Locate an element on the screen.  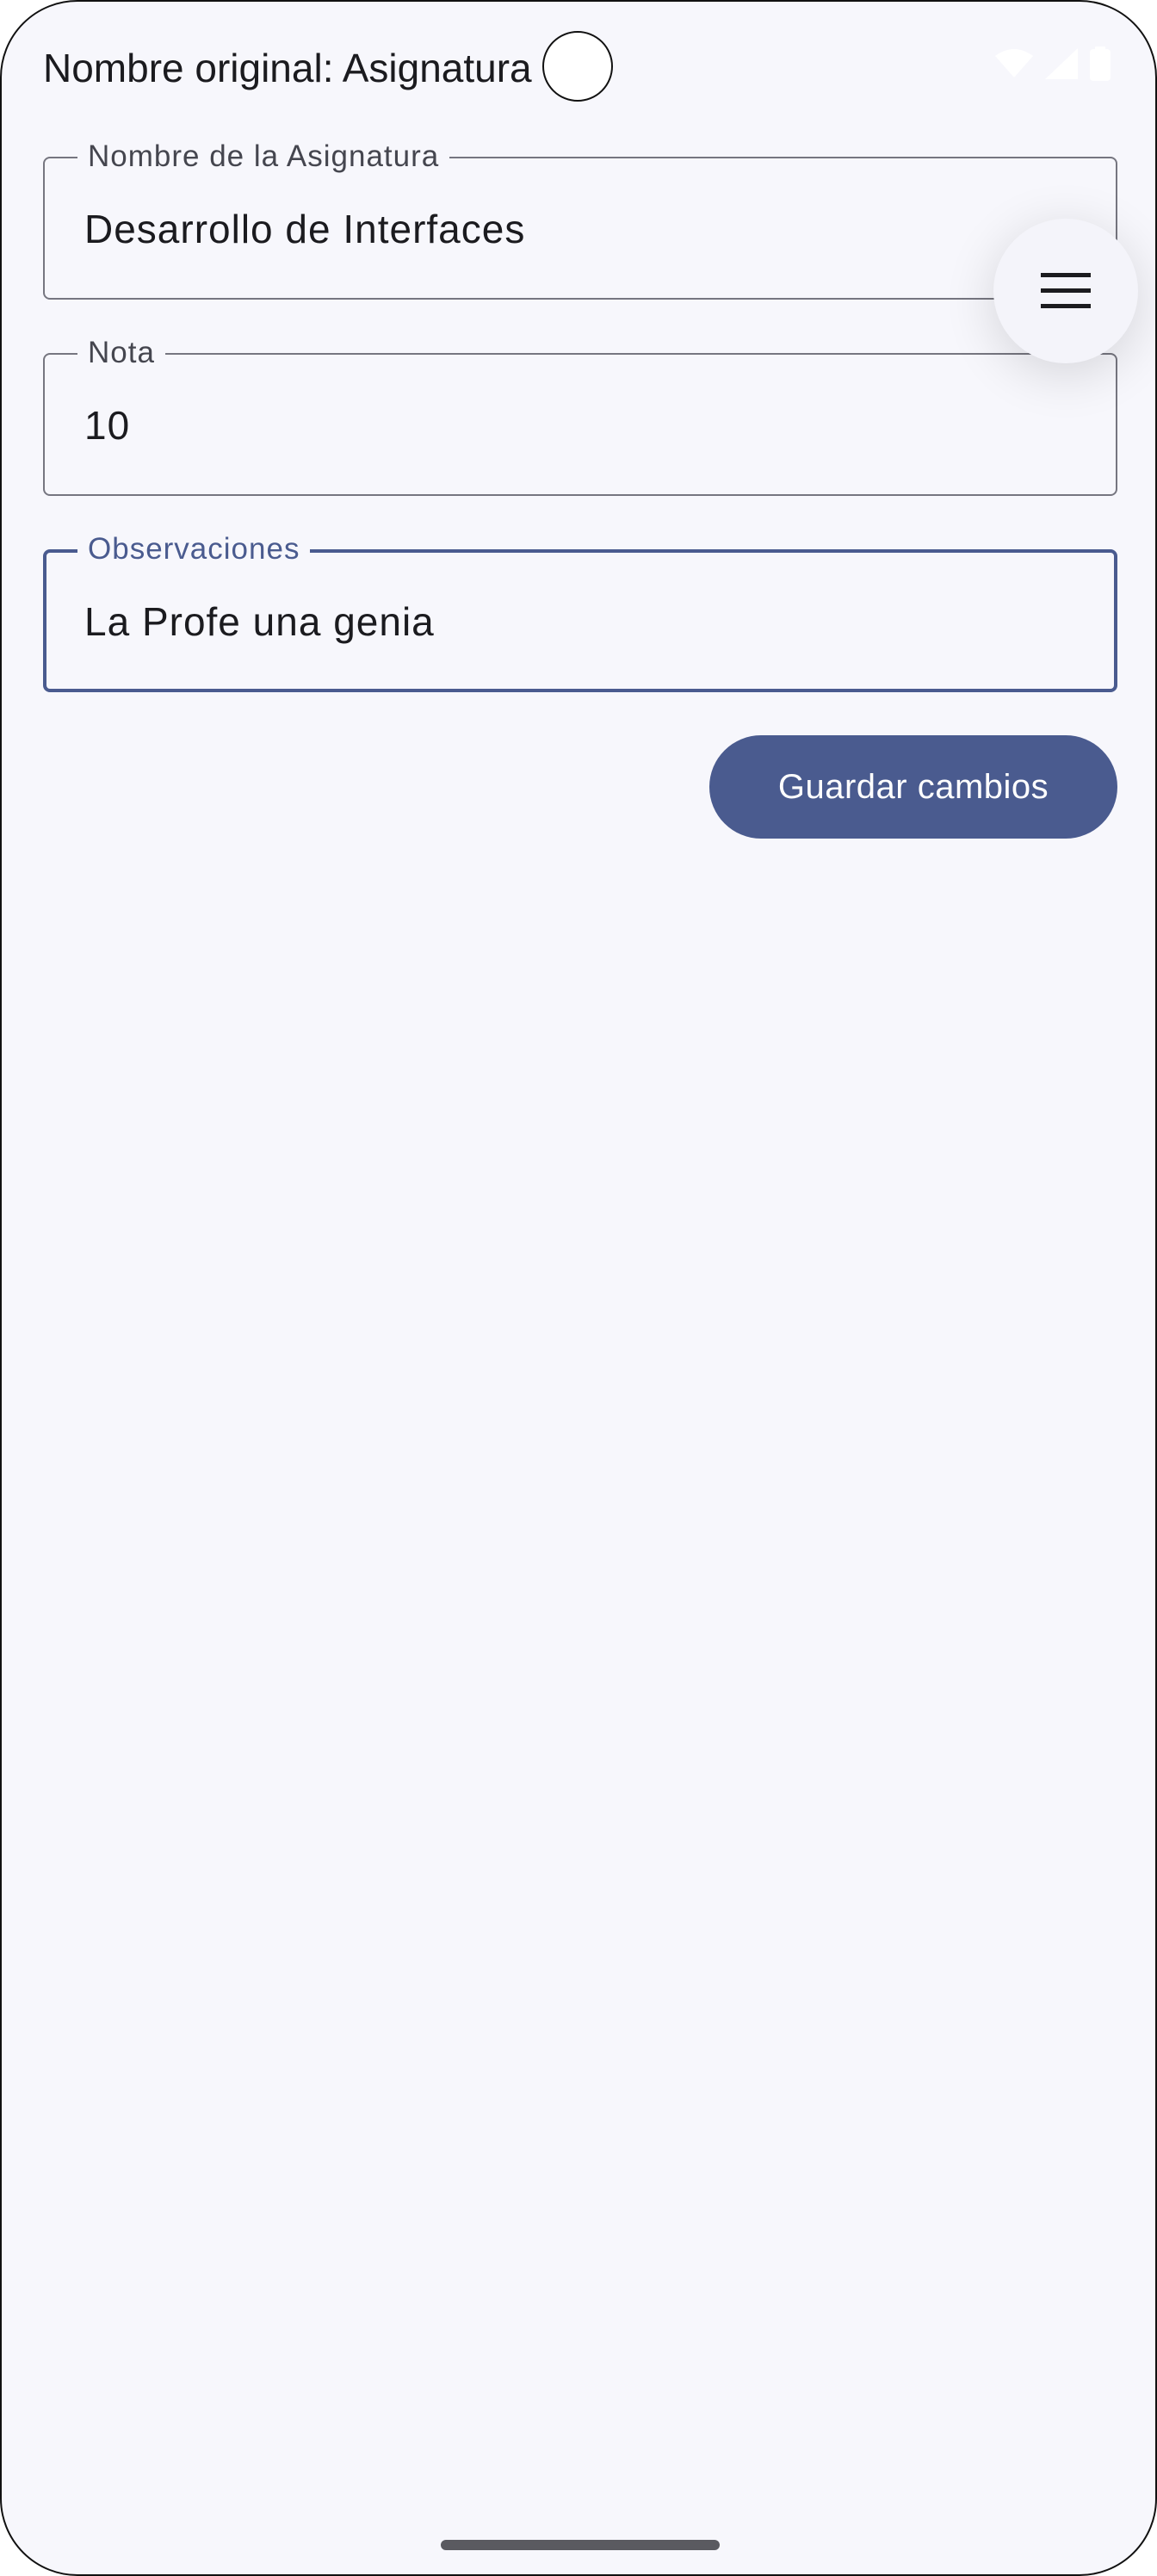
grade-field: Nota is located at coordinates (580, 416).